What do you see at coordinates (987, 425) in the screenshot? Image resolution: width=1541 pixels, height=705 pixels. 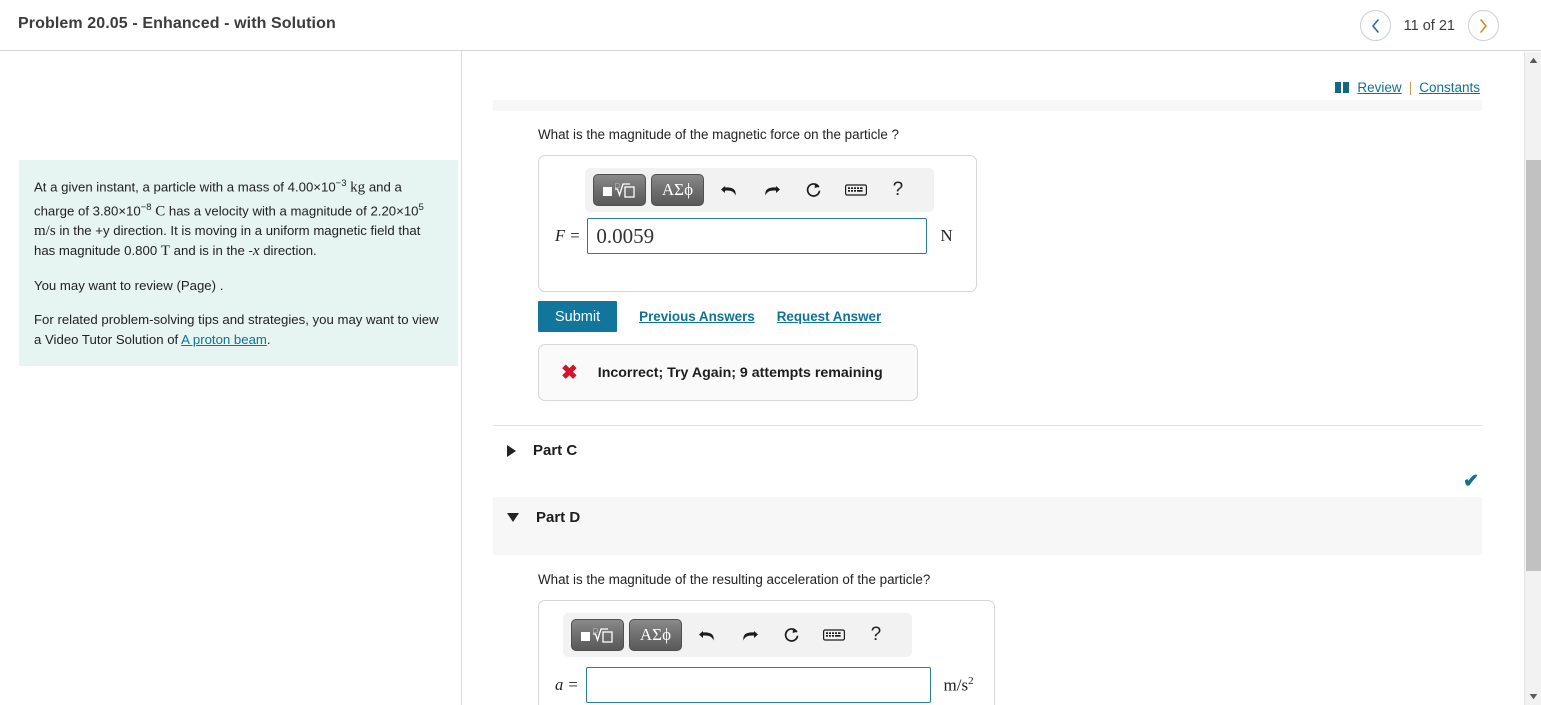 I see `section-divider` at bounding box center [987, 425].